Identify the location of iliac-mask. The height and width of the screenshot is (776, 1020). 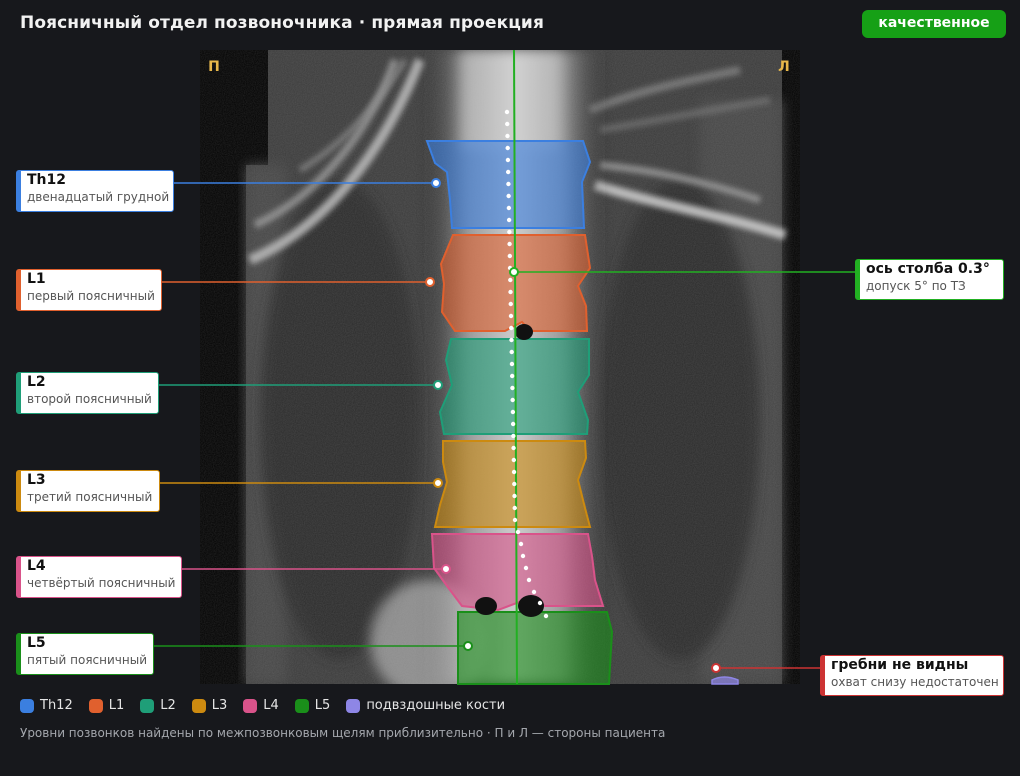
(725, 680).